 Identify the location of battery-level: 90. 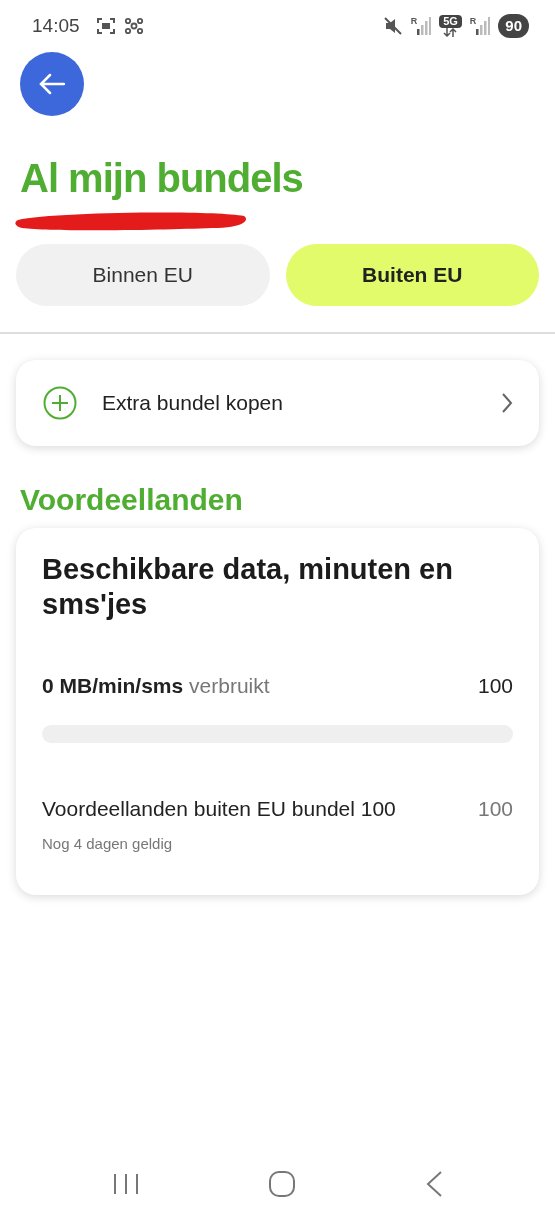
(513, 26).